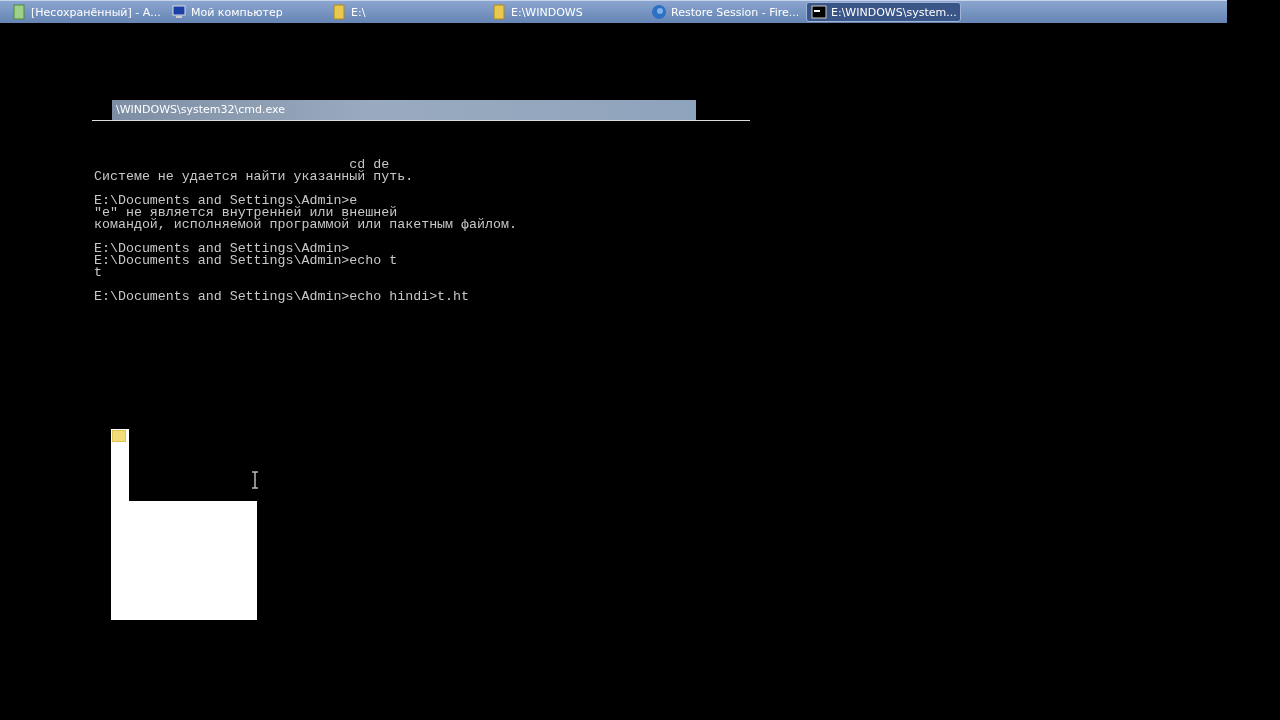 This screenshot has height=720, width=1280. I want to click on console-line: E:\Documents and Settings\Admin>, so click(222, 249).